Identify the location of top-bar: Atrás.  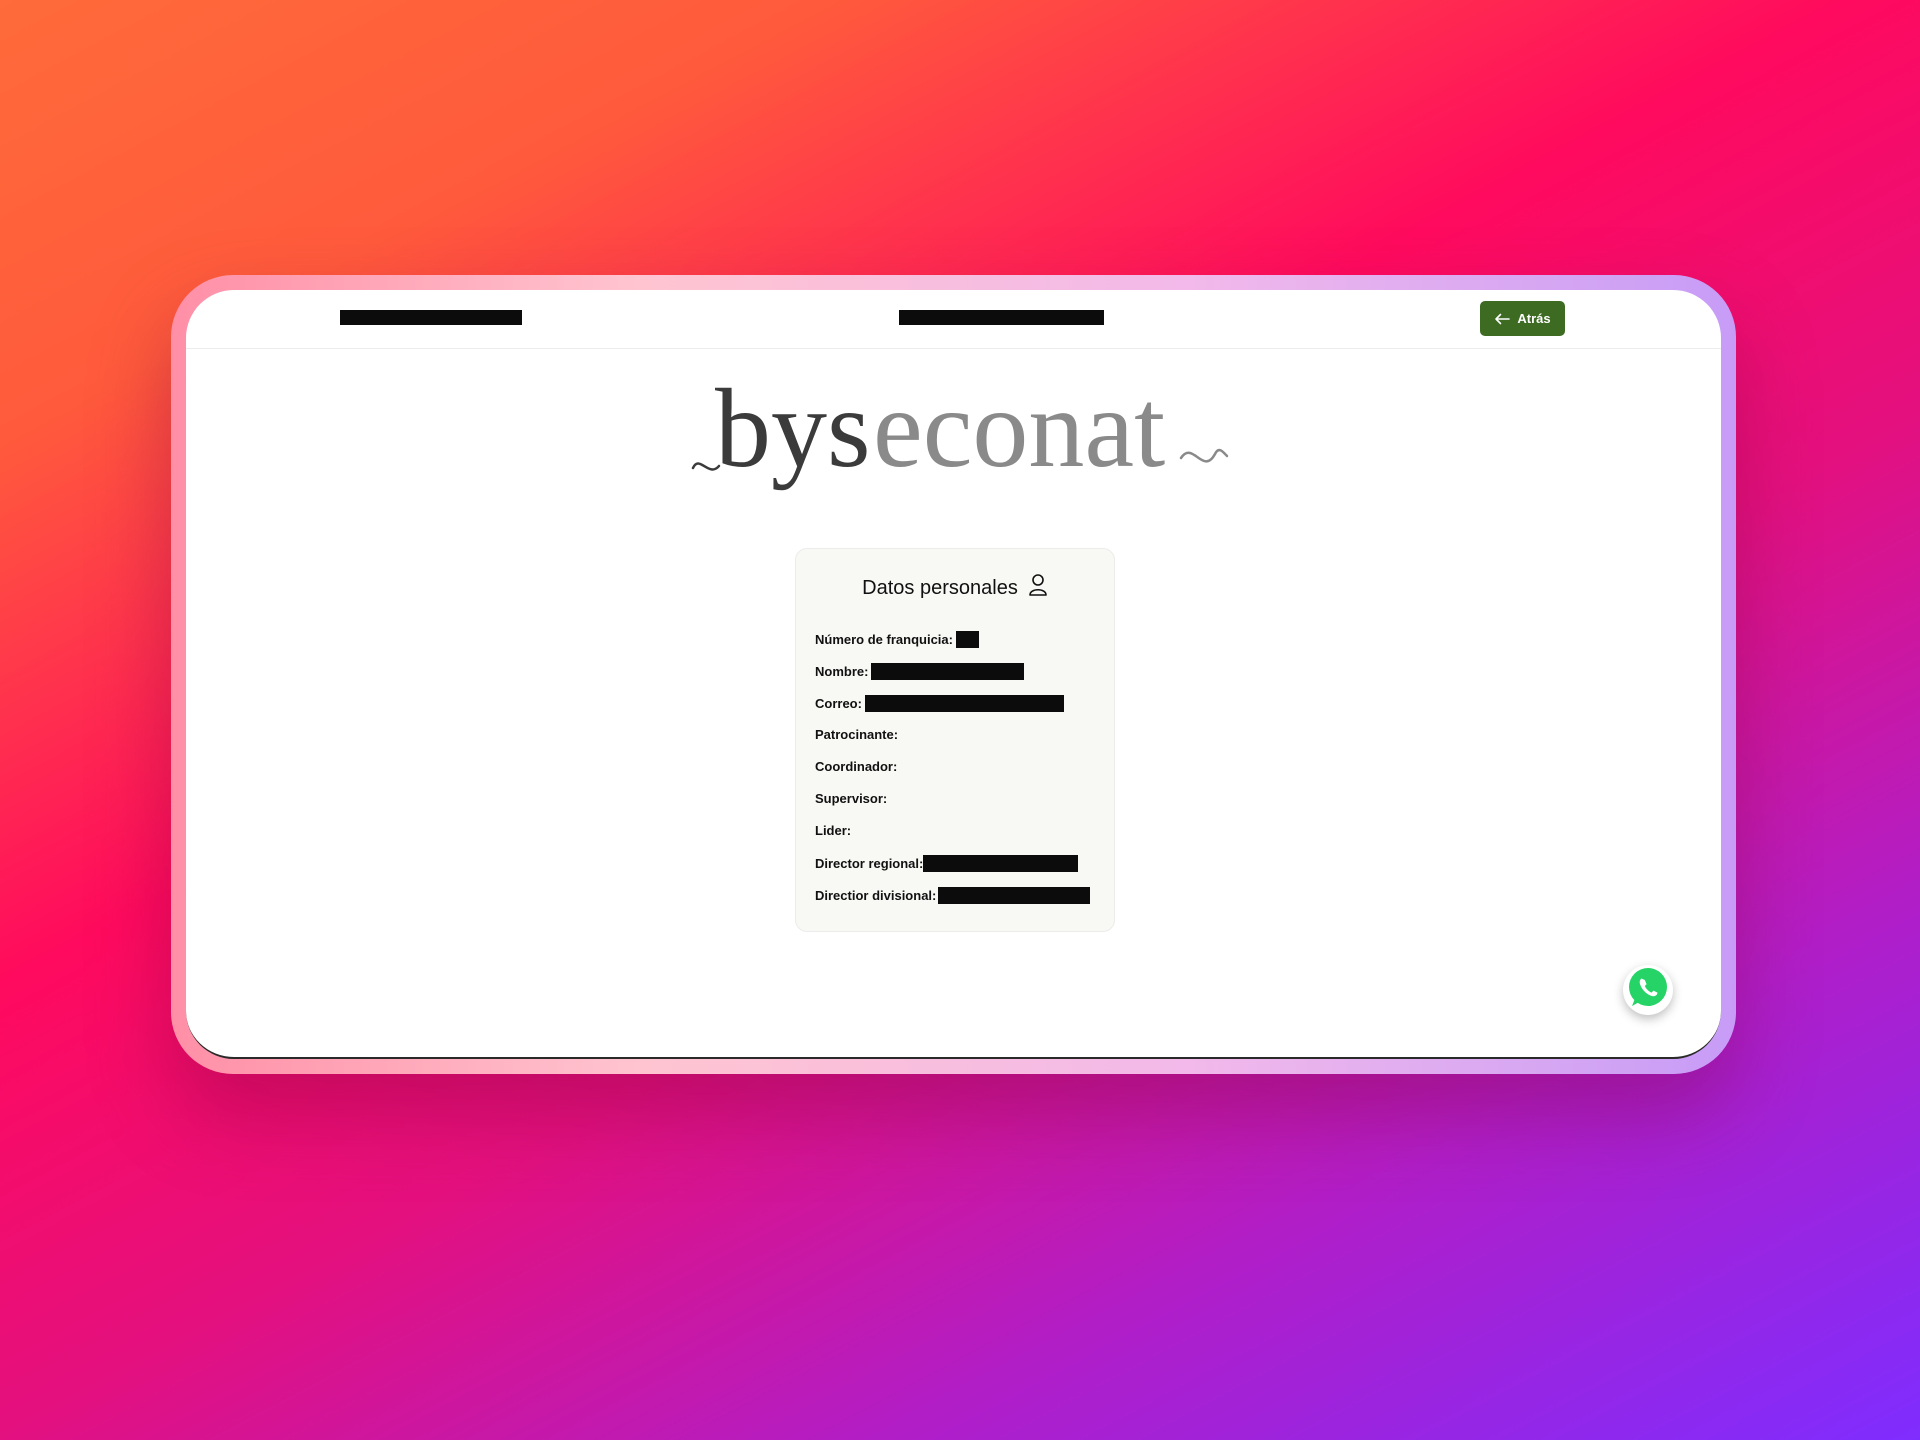
(953, 319).